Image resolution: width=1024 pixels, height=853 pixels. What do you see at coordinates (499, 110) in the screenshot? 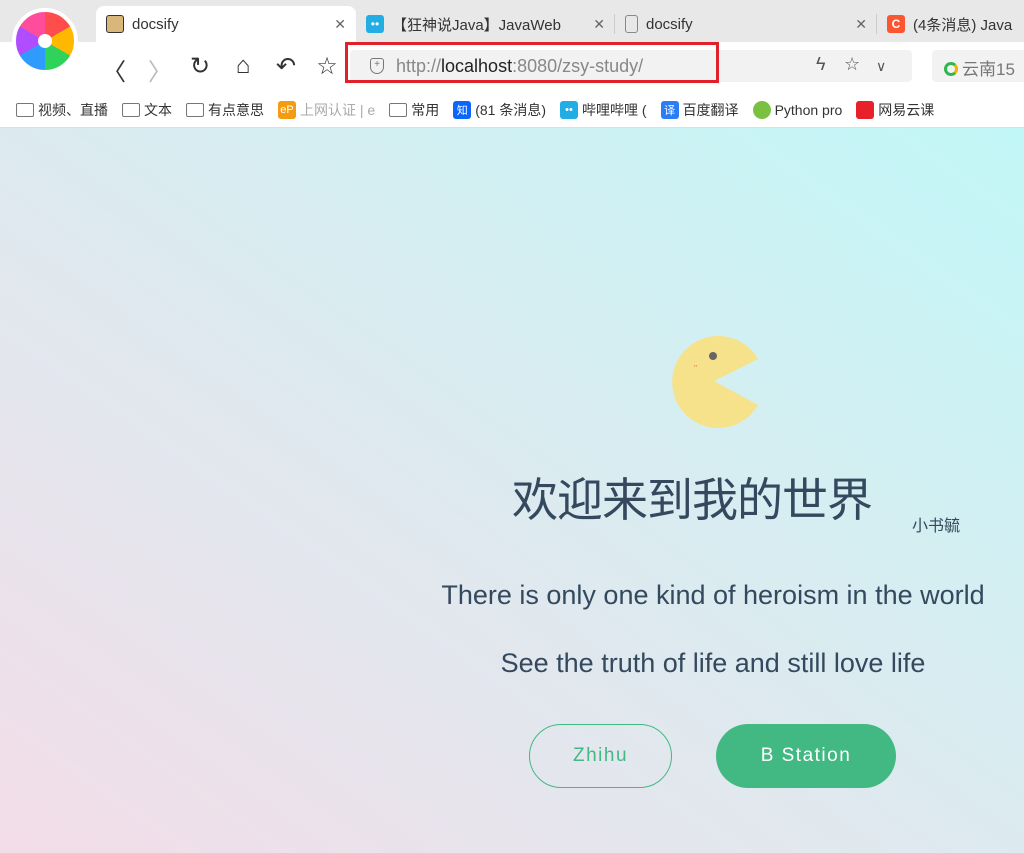
I see `bookmark-item: 知 (81 条消息)` at bounding box center [499, 110].